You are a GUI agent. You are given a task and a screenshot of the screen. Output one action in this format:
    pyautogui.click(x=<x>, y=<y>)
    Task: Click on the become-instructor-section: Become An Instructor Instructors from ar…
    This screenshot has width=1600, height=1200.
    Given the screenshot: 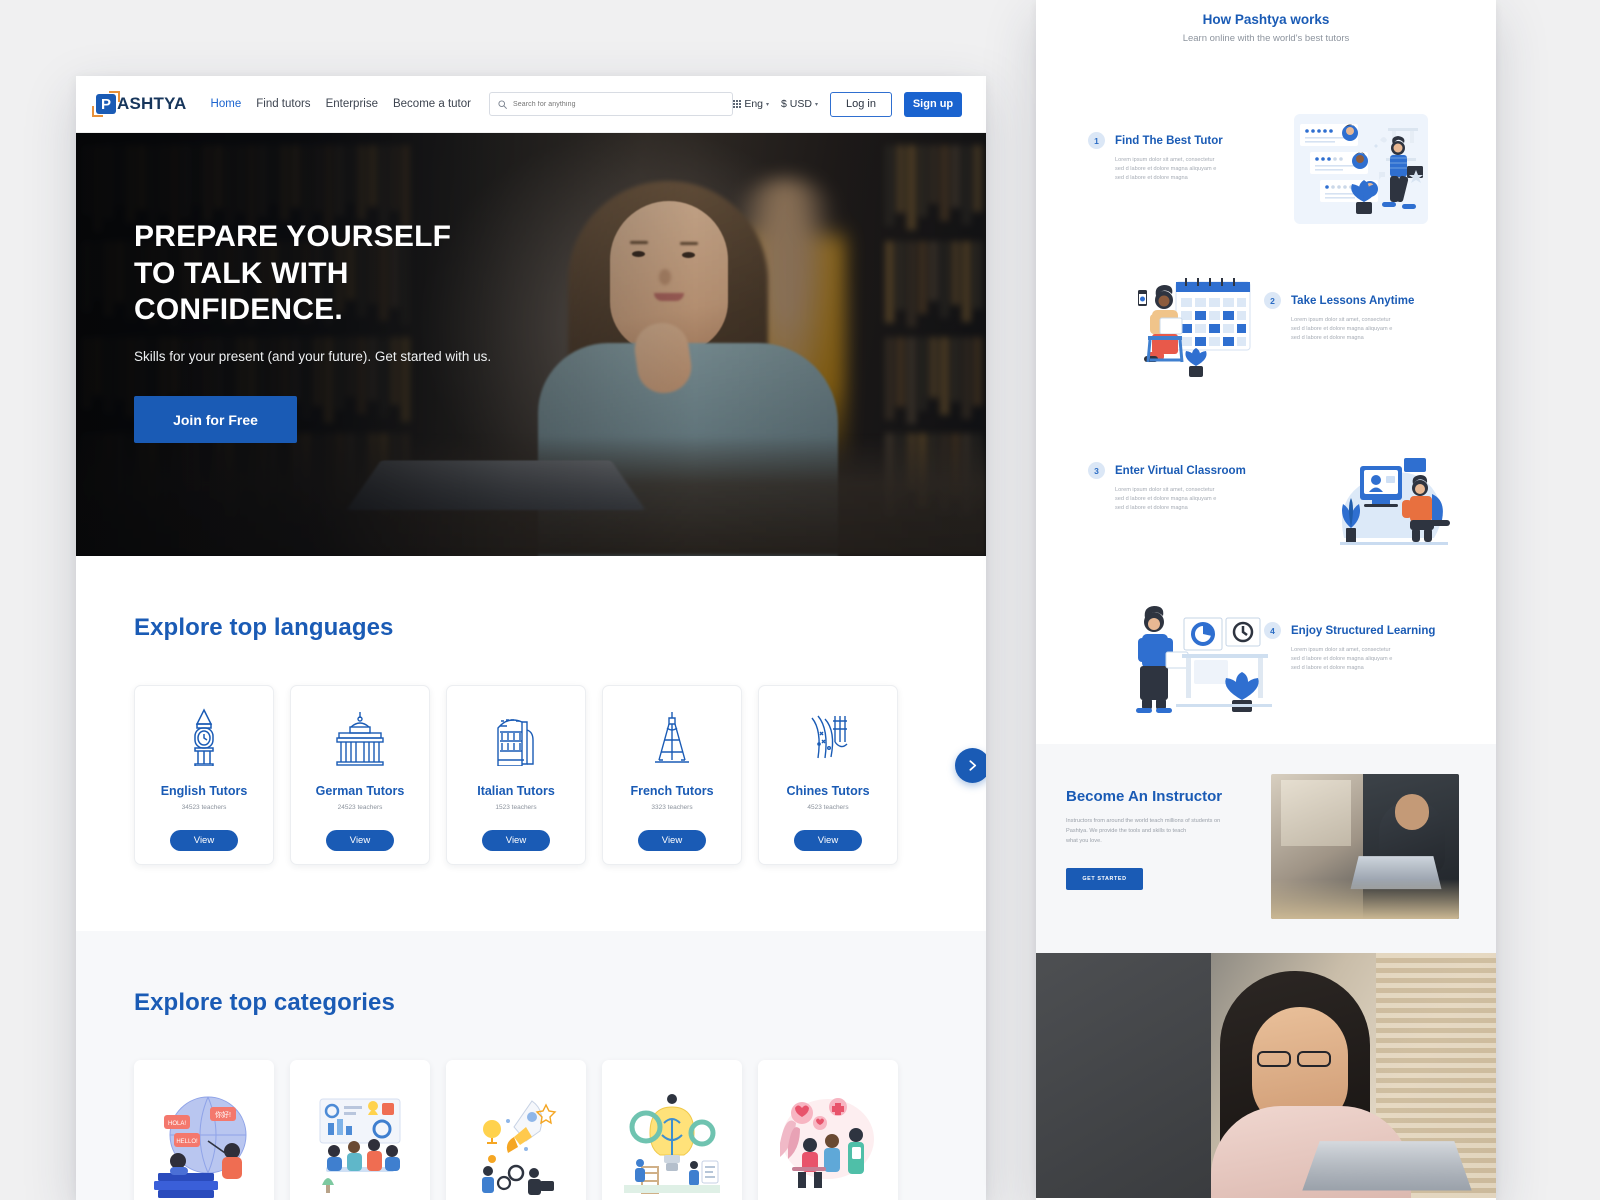 What is the action you would take?
    pyautogui.click(x=1266, y=848)
    